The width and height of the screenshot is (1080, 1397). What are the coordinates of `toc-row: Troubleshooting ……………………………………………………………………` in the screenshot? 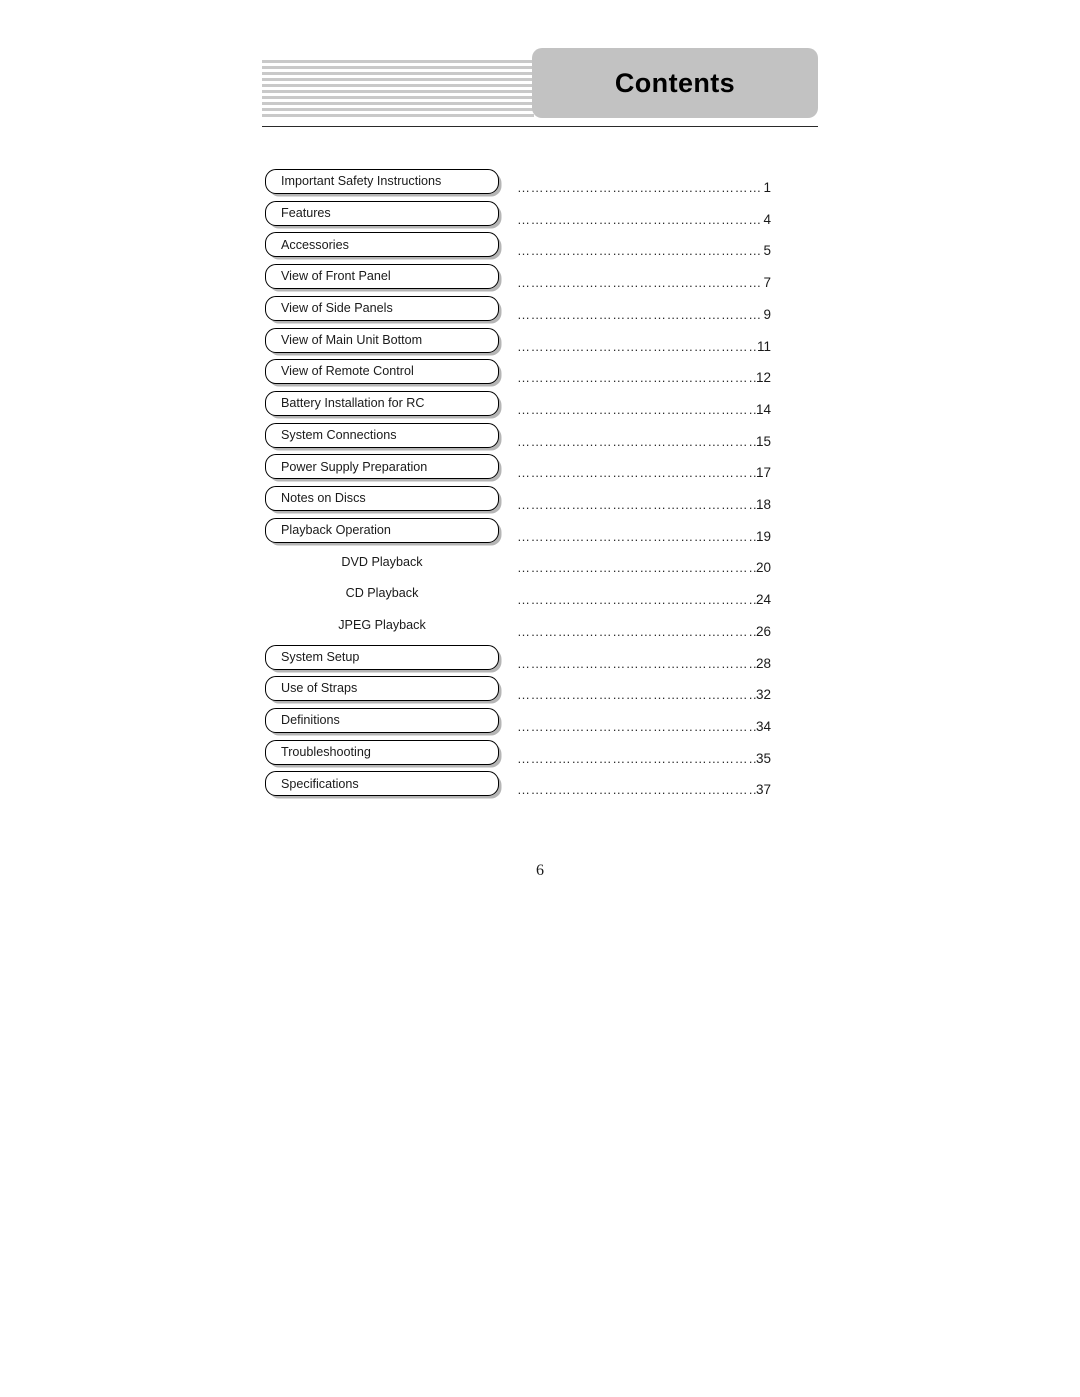 It's located at (540, 755).